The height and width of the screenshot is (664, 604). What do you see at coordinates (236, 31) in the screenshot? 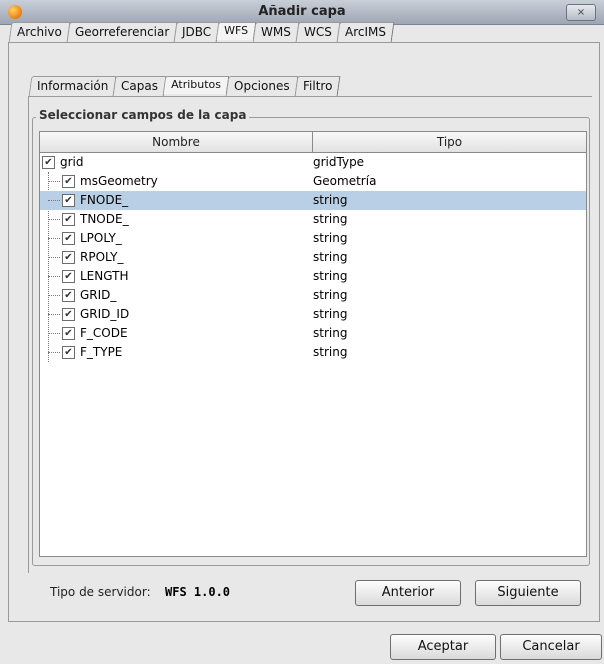
I see `tab-wfs: WFS` at bounding box center [236, 31].